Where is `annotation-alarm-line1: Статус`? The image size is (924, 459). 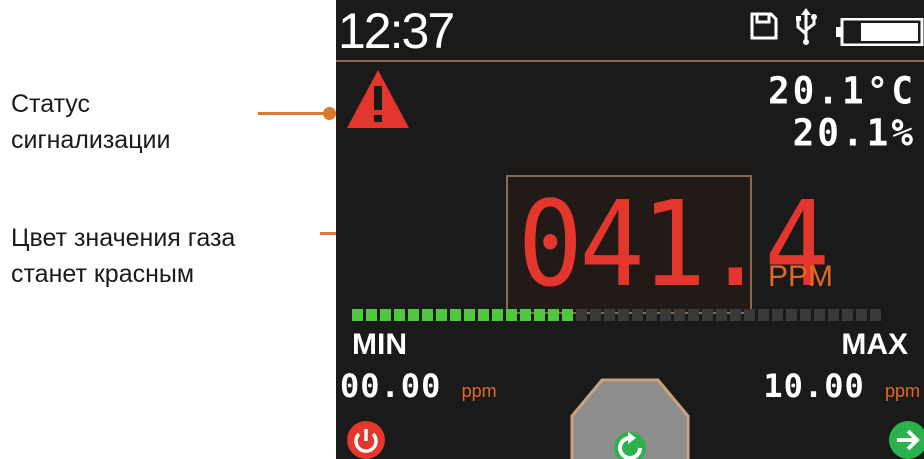 annotation-alarm-line1: Статус is located at coordinates (51, 104).